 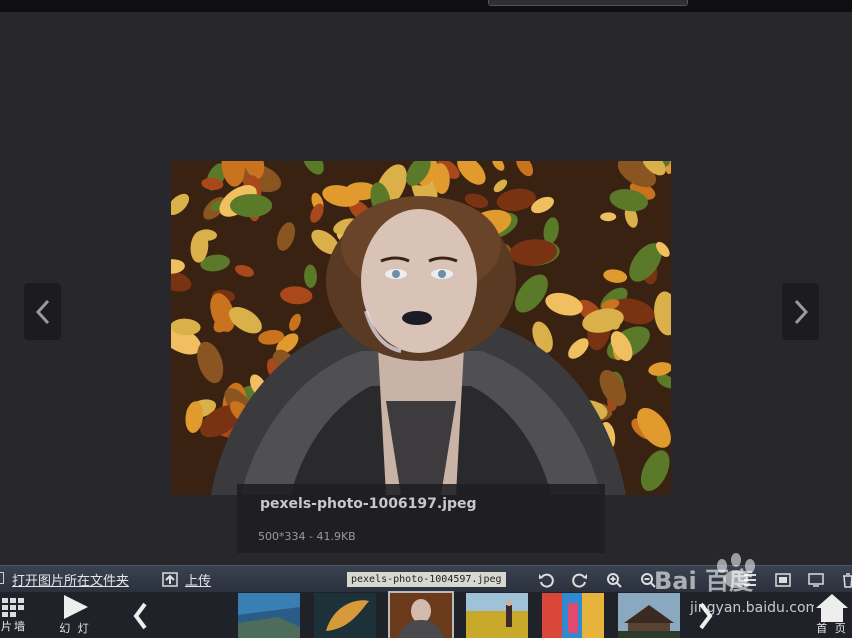 I want to click on slideshow-label: 幻 灯, so click(x=75, y=628).